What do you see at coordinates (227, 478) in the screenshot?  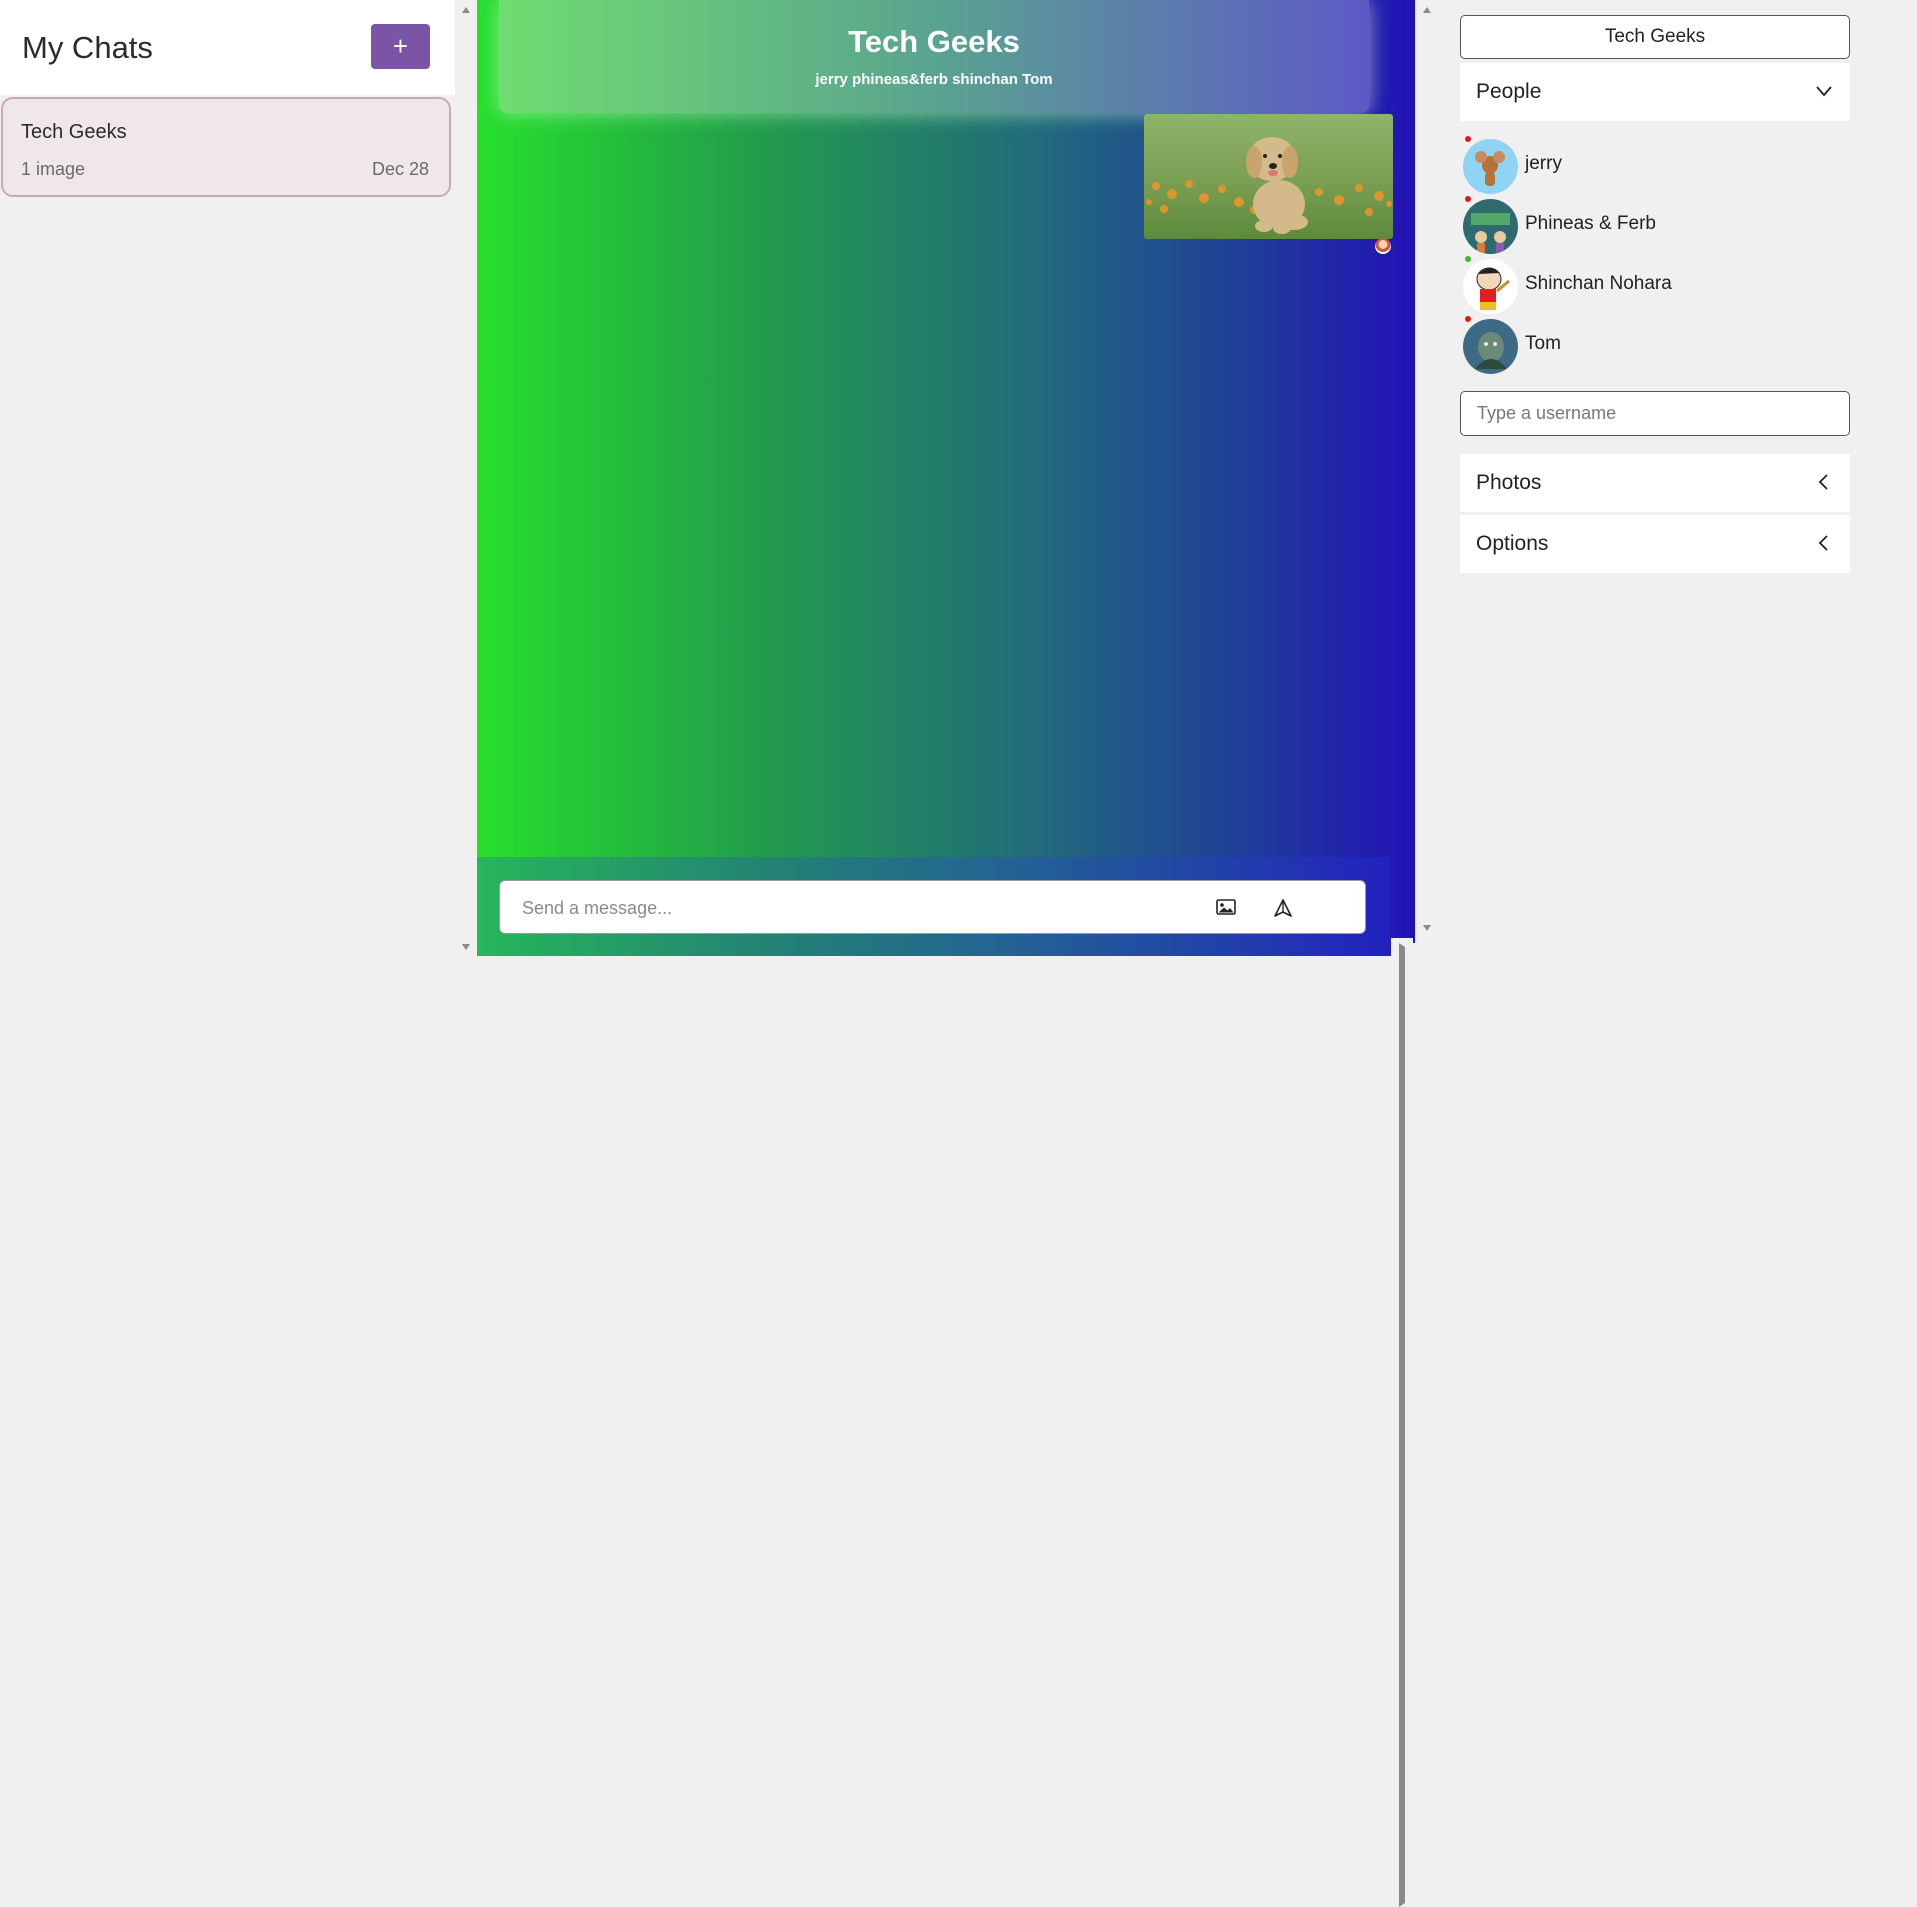 I see `chat-list-panel: My Chats + Tech Geeks 1 image Dec 28` at bounding box center [227, 478].